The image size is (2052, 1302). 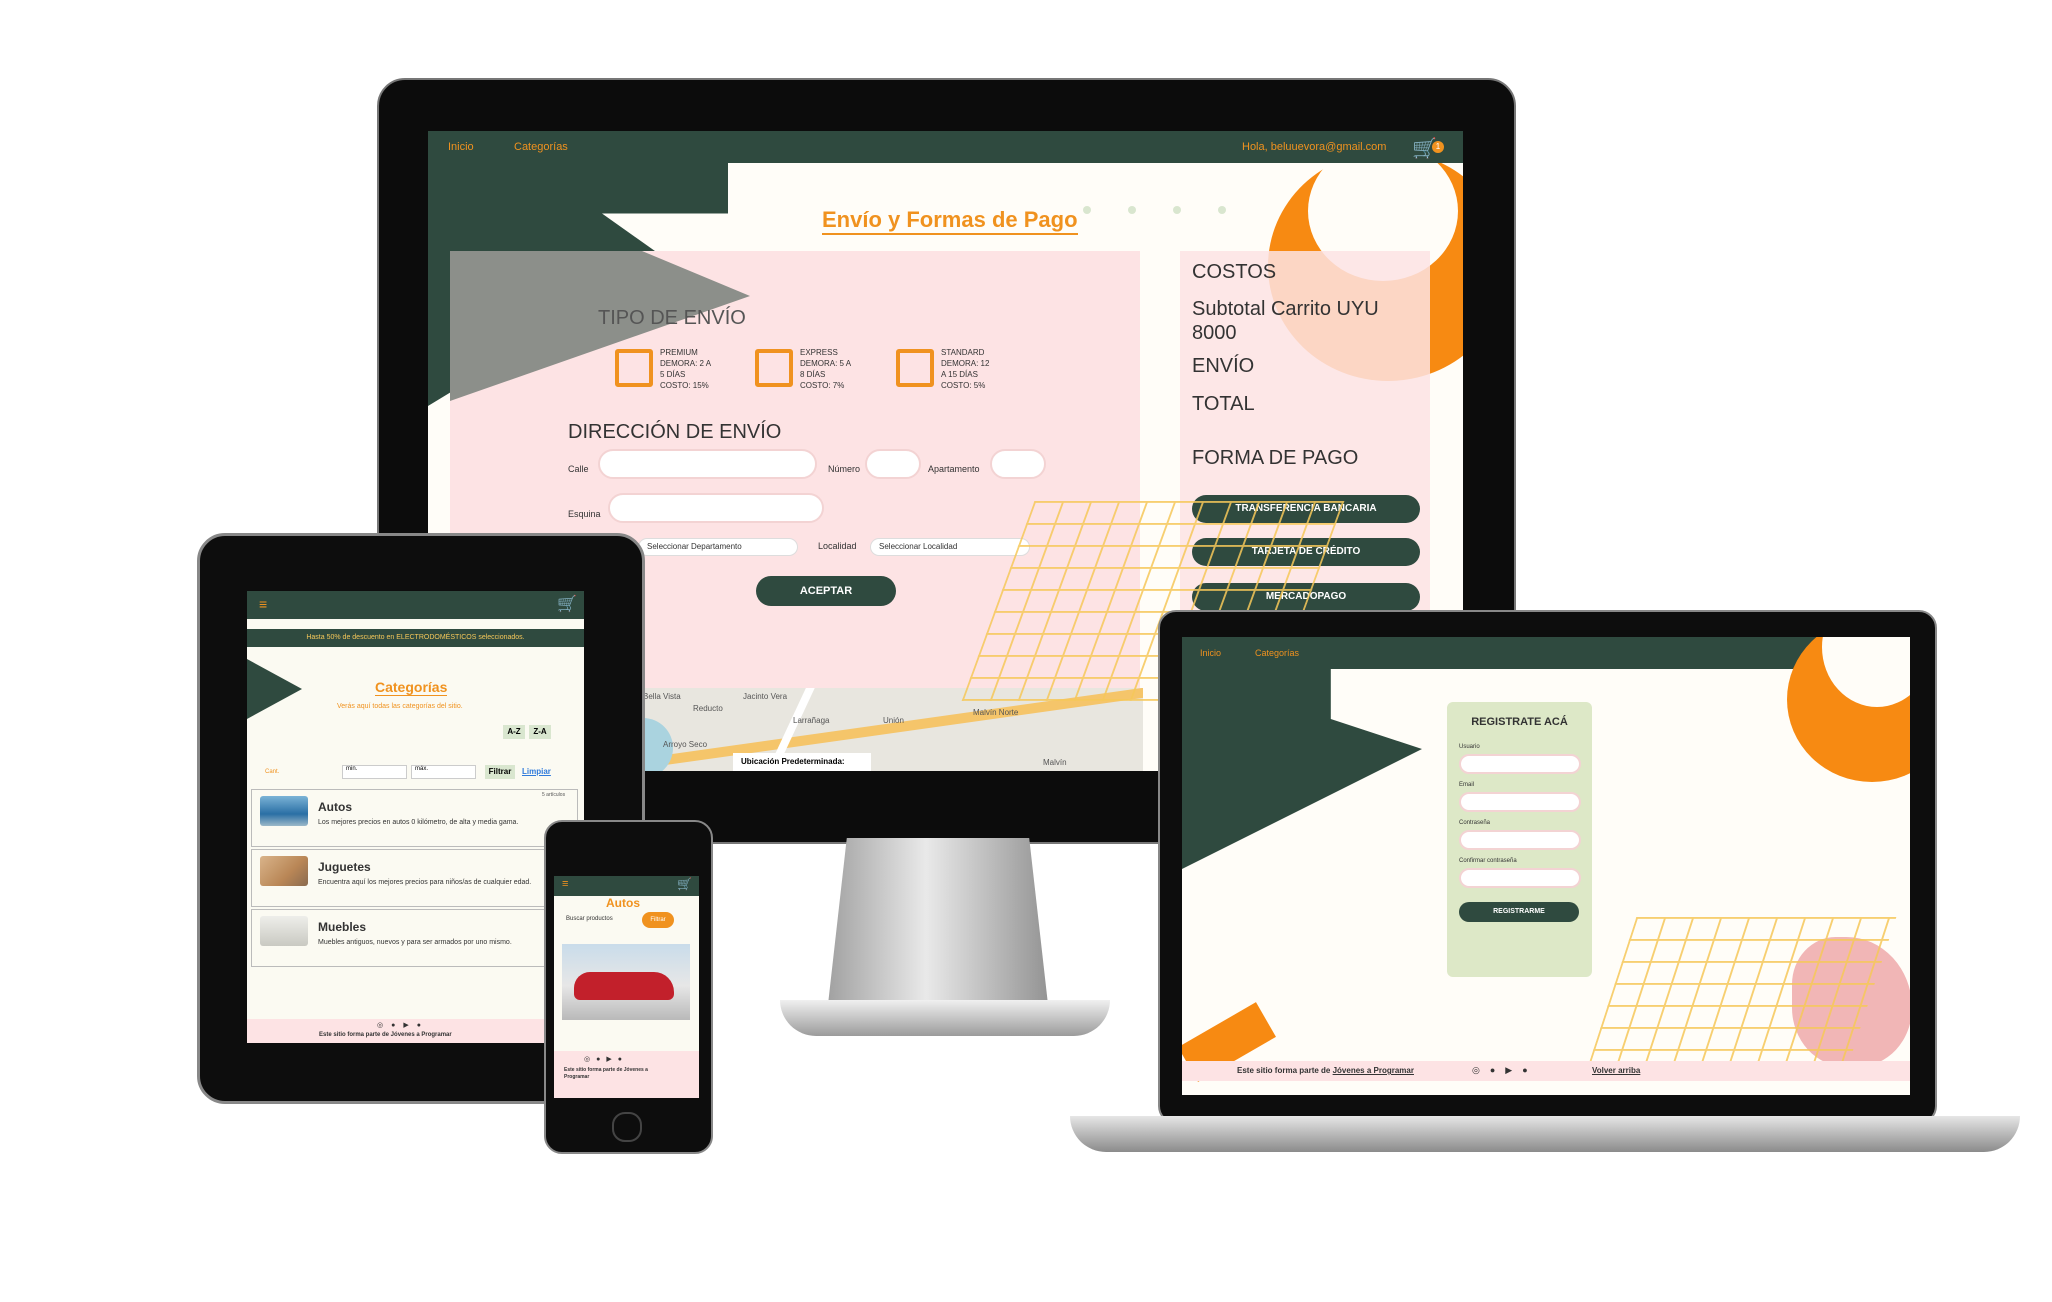 What do you see at coordinates (1520, 878) in the screenshot?
I see `confirmar-input` at bounding box center [1520, 878].